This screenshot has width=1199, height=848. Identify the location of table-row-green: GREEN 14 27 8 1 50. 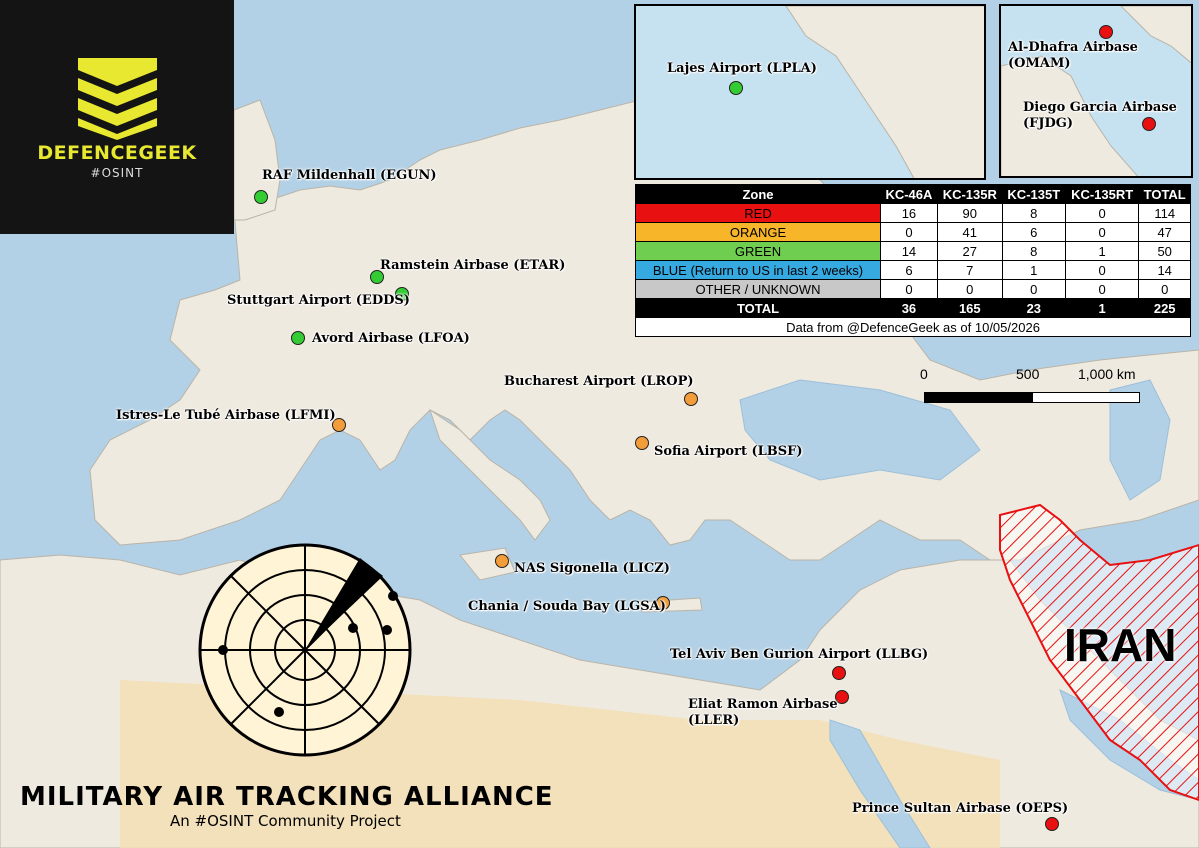
(913, 251).